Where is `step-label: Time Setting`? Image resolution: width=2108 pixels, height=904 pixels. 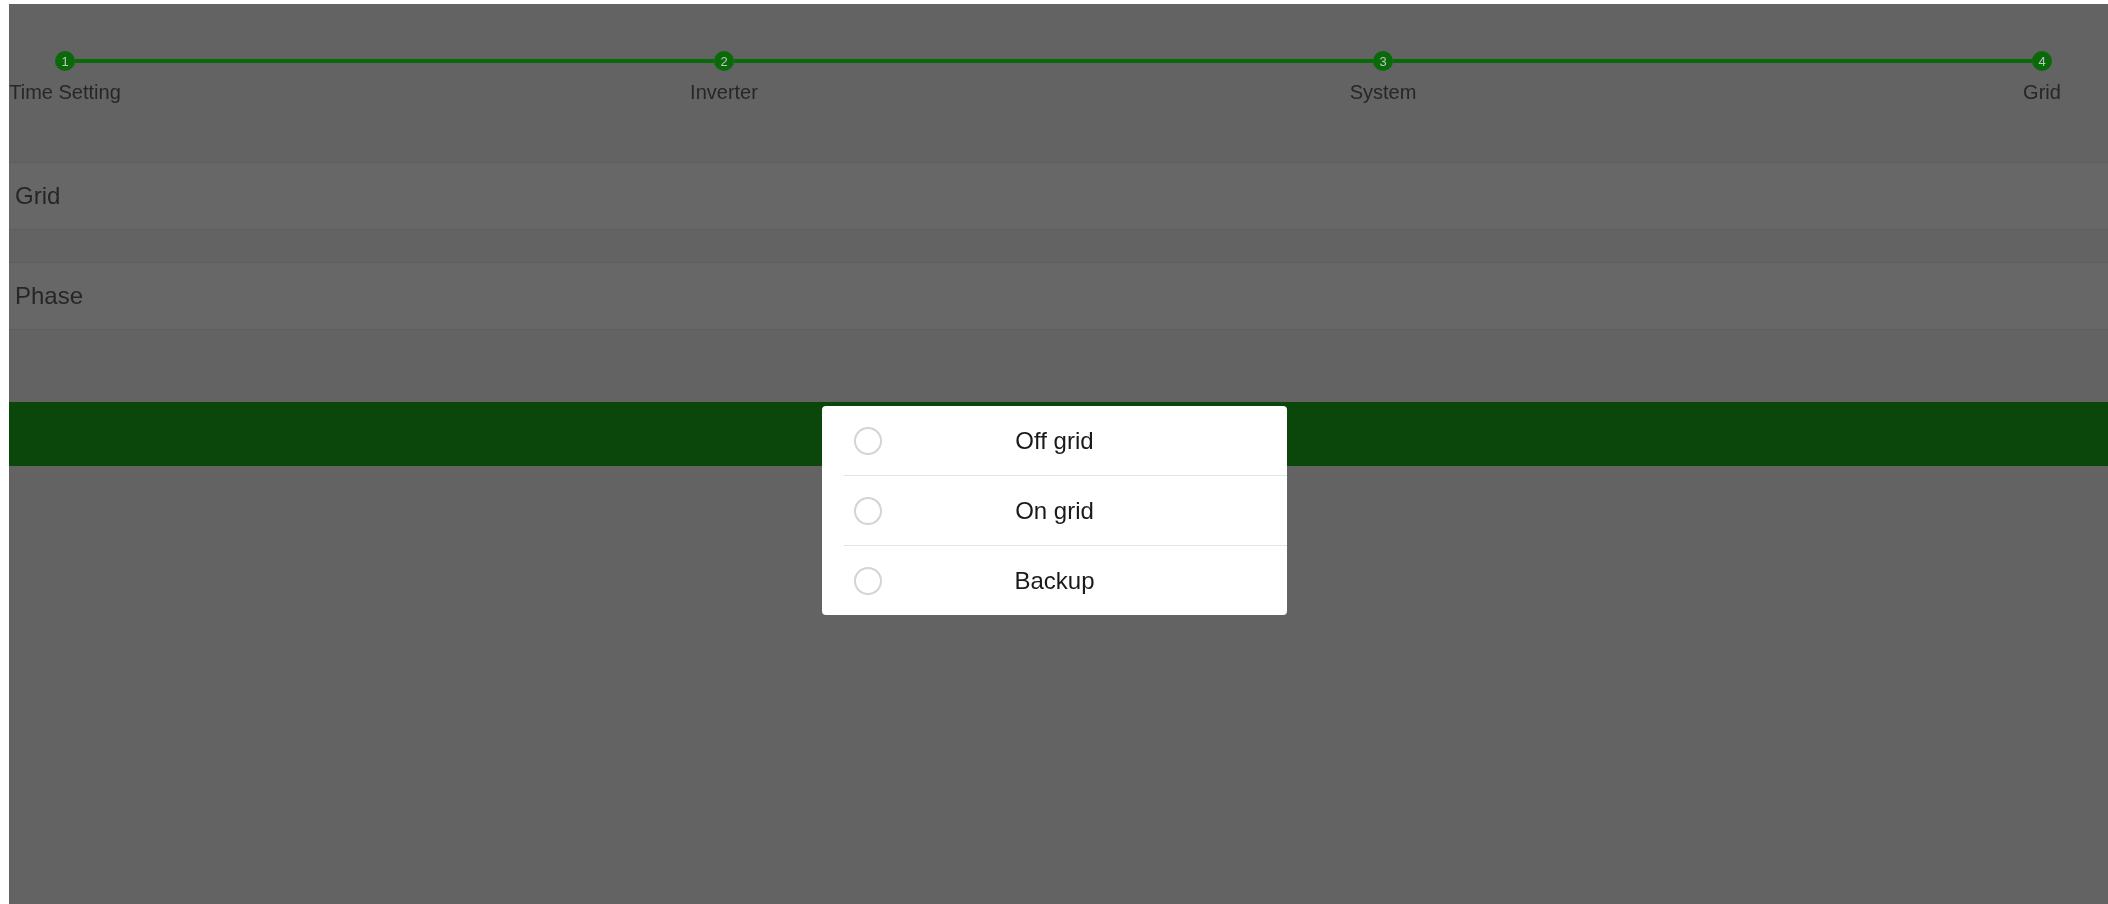 step-label: Time Setting is located at coordinates (65, 92).